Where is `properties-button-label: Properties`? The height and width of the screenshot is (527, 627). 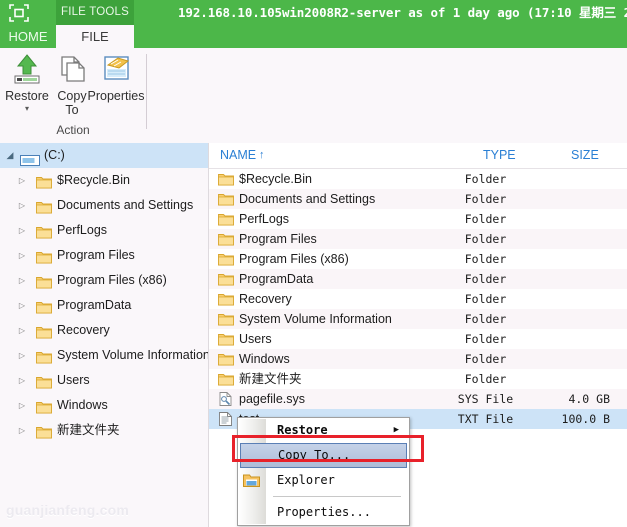 properties-button-label: Properties is located at coordinates (116, 96).